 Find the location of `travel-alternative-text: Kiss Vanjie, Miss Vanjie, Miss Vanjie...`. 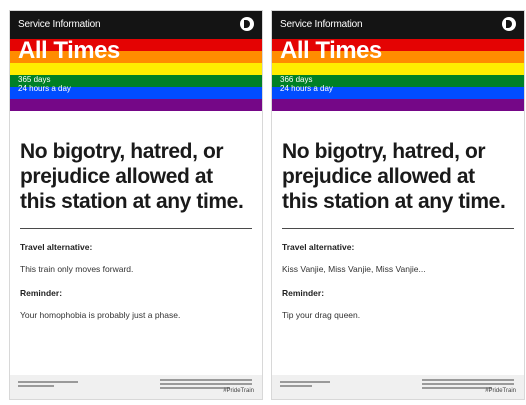

travel-alternative-text: Kiss Vanjie, Miss Vanjie, Miss Vanjie... is located at coordinates (354, 269).